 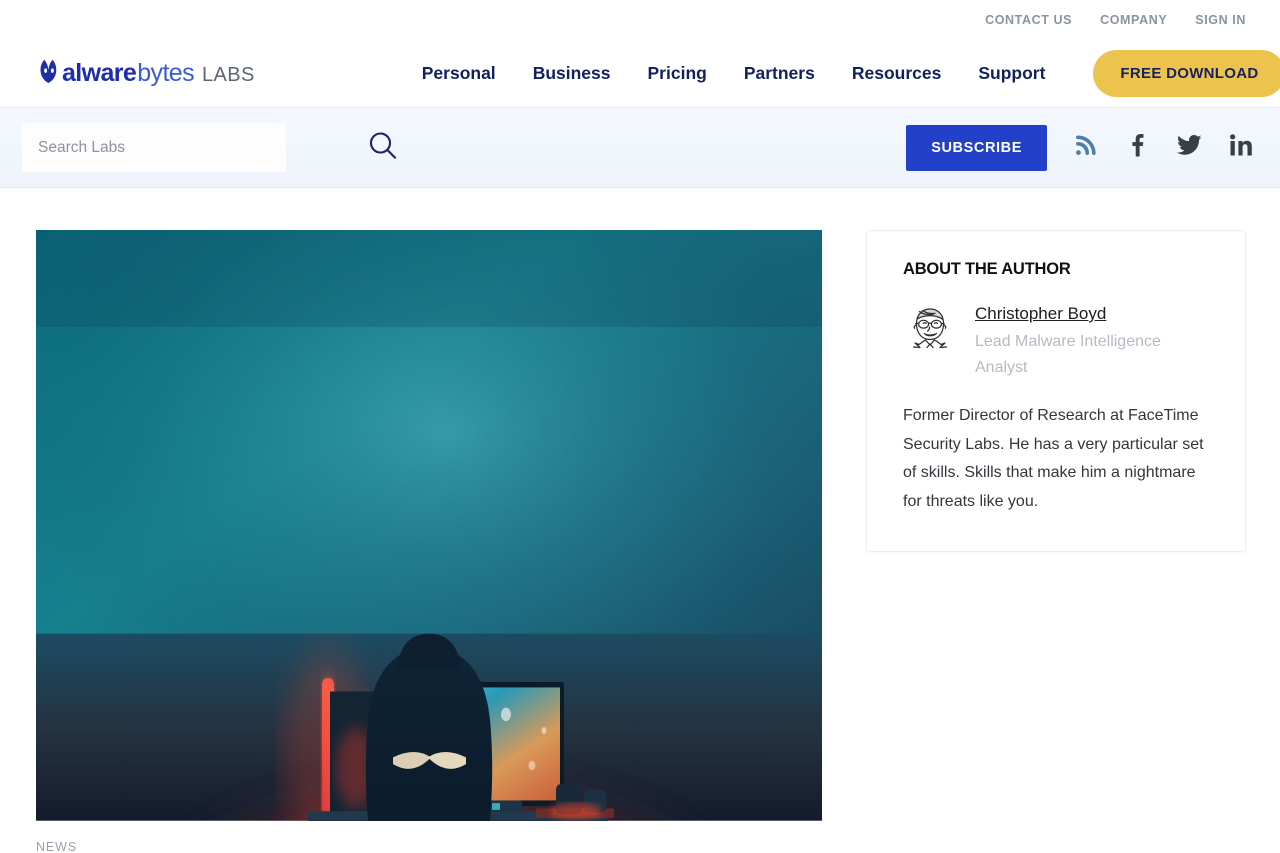 I want to click on utility-bar: CONTACT US COMPANY SIGN IN, so click(x=640, y=20).